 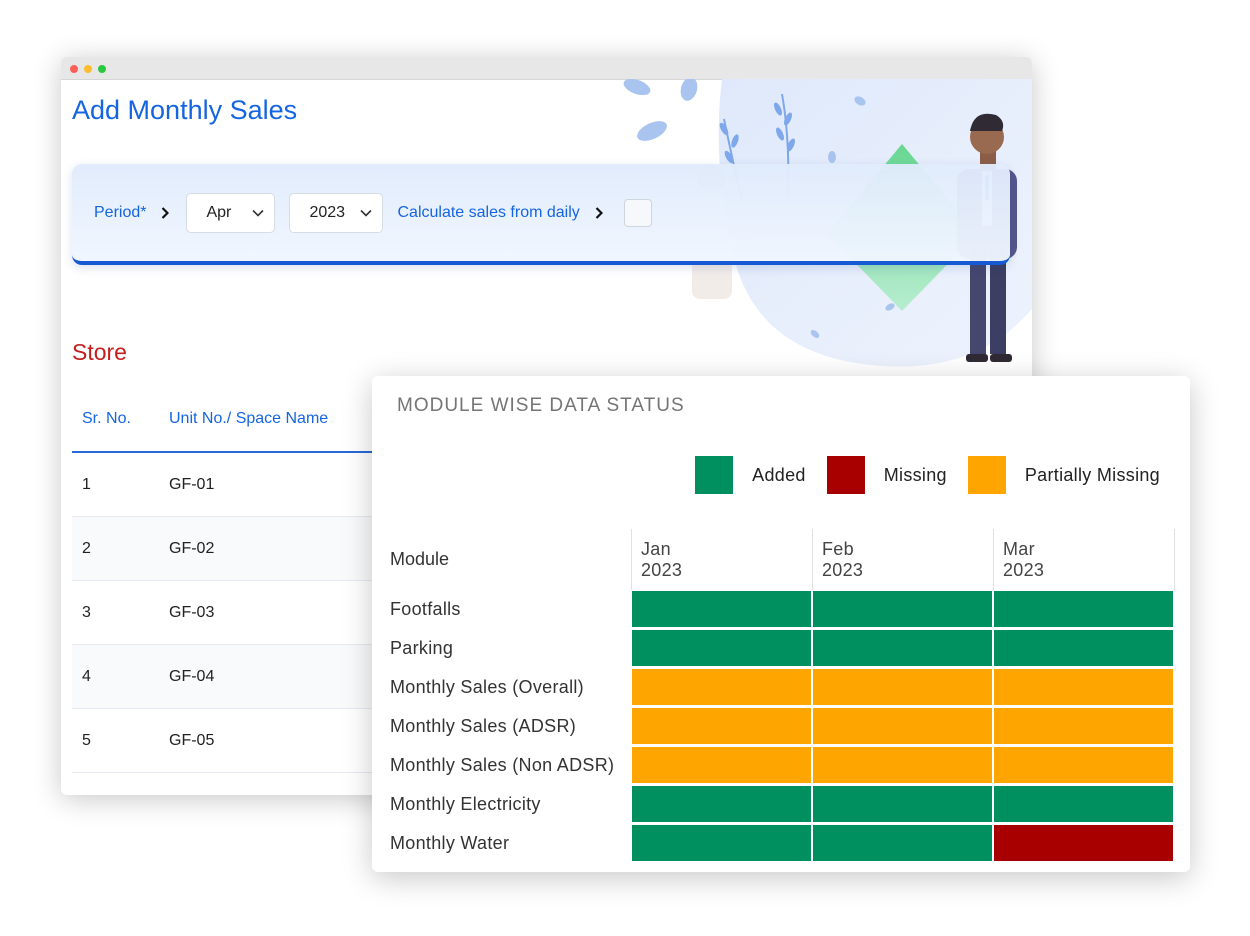 What do you see at coordinates (838, 549) in the screenshot?
I see `month-name: Feb` at bounding box center [838, 549].